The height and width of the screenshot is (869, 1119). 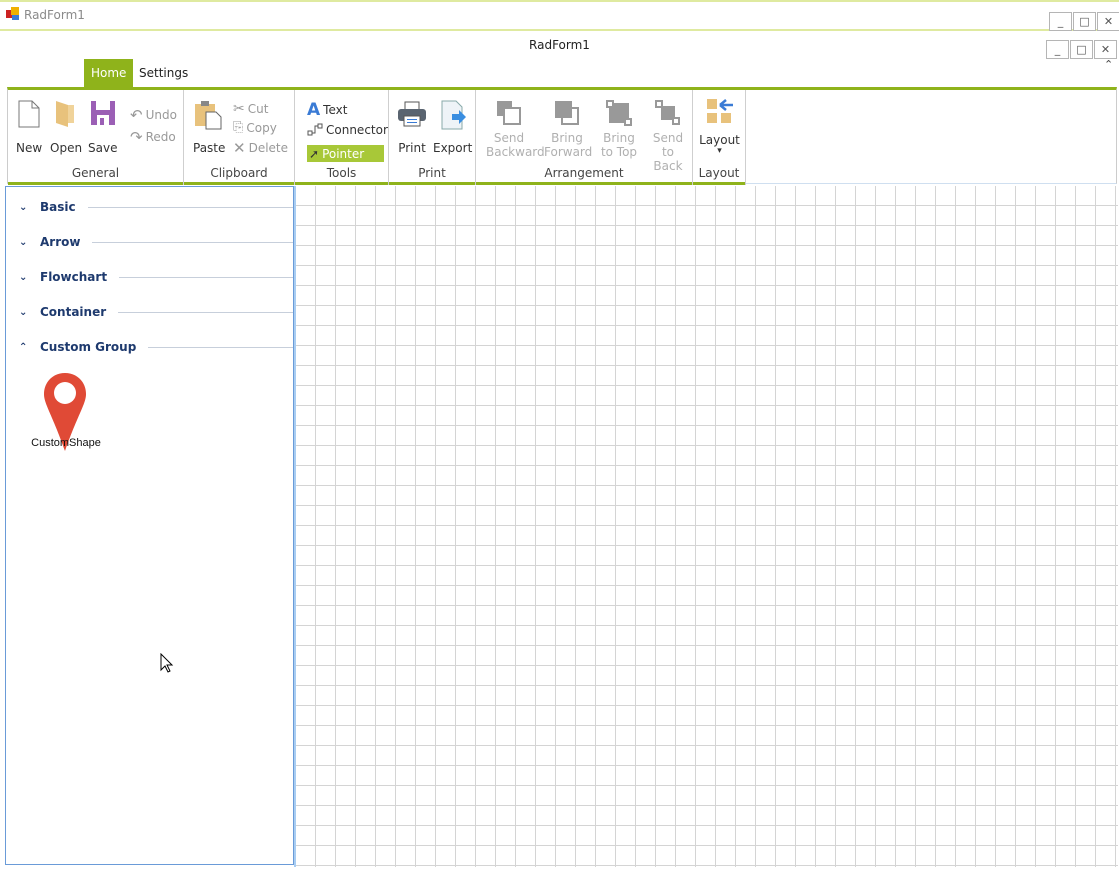 I want to click on bring-forward-icon, so click(x=567, y=113).